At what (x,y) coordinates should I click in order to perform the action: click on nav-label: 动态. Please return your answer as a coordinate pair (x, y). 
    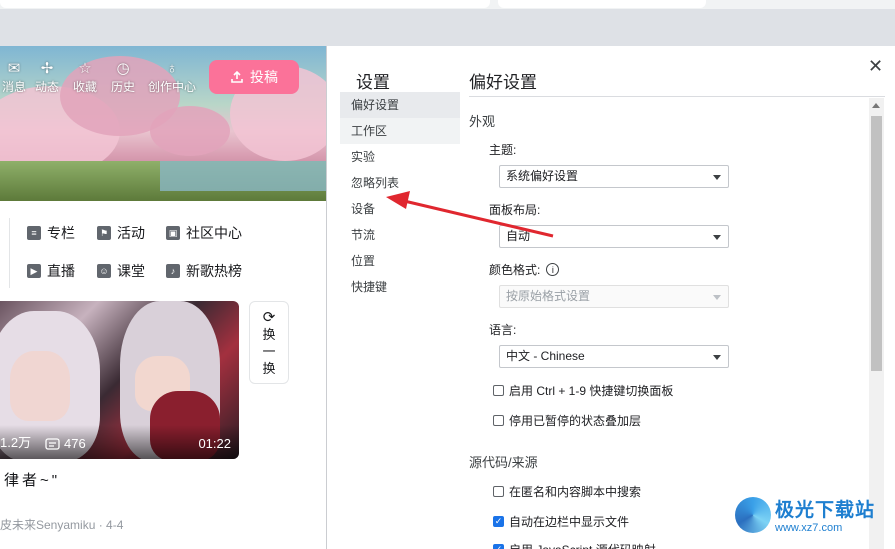
    Looking at the image, I should click on (46, 87).